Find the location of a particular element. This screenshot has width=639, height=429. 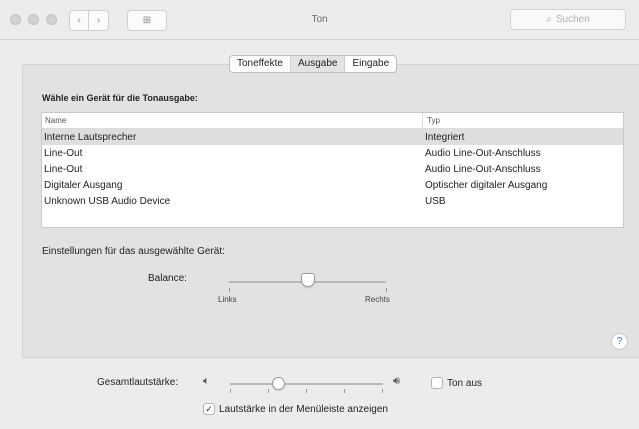

column-header-name: Name is located at coordinates (232, 120).